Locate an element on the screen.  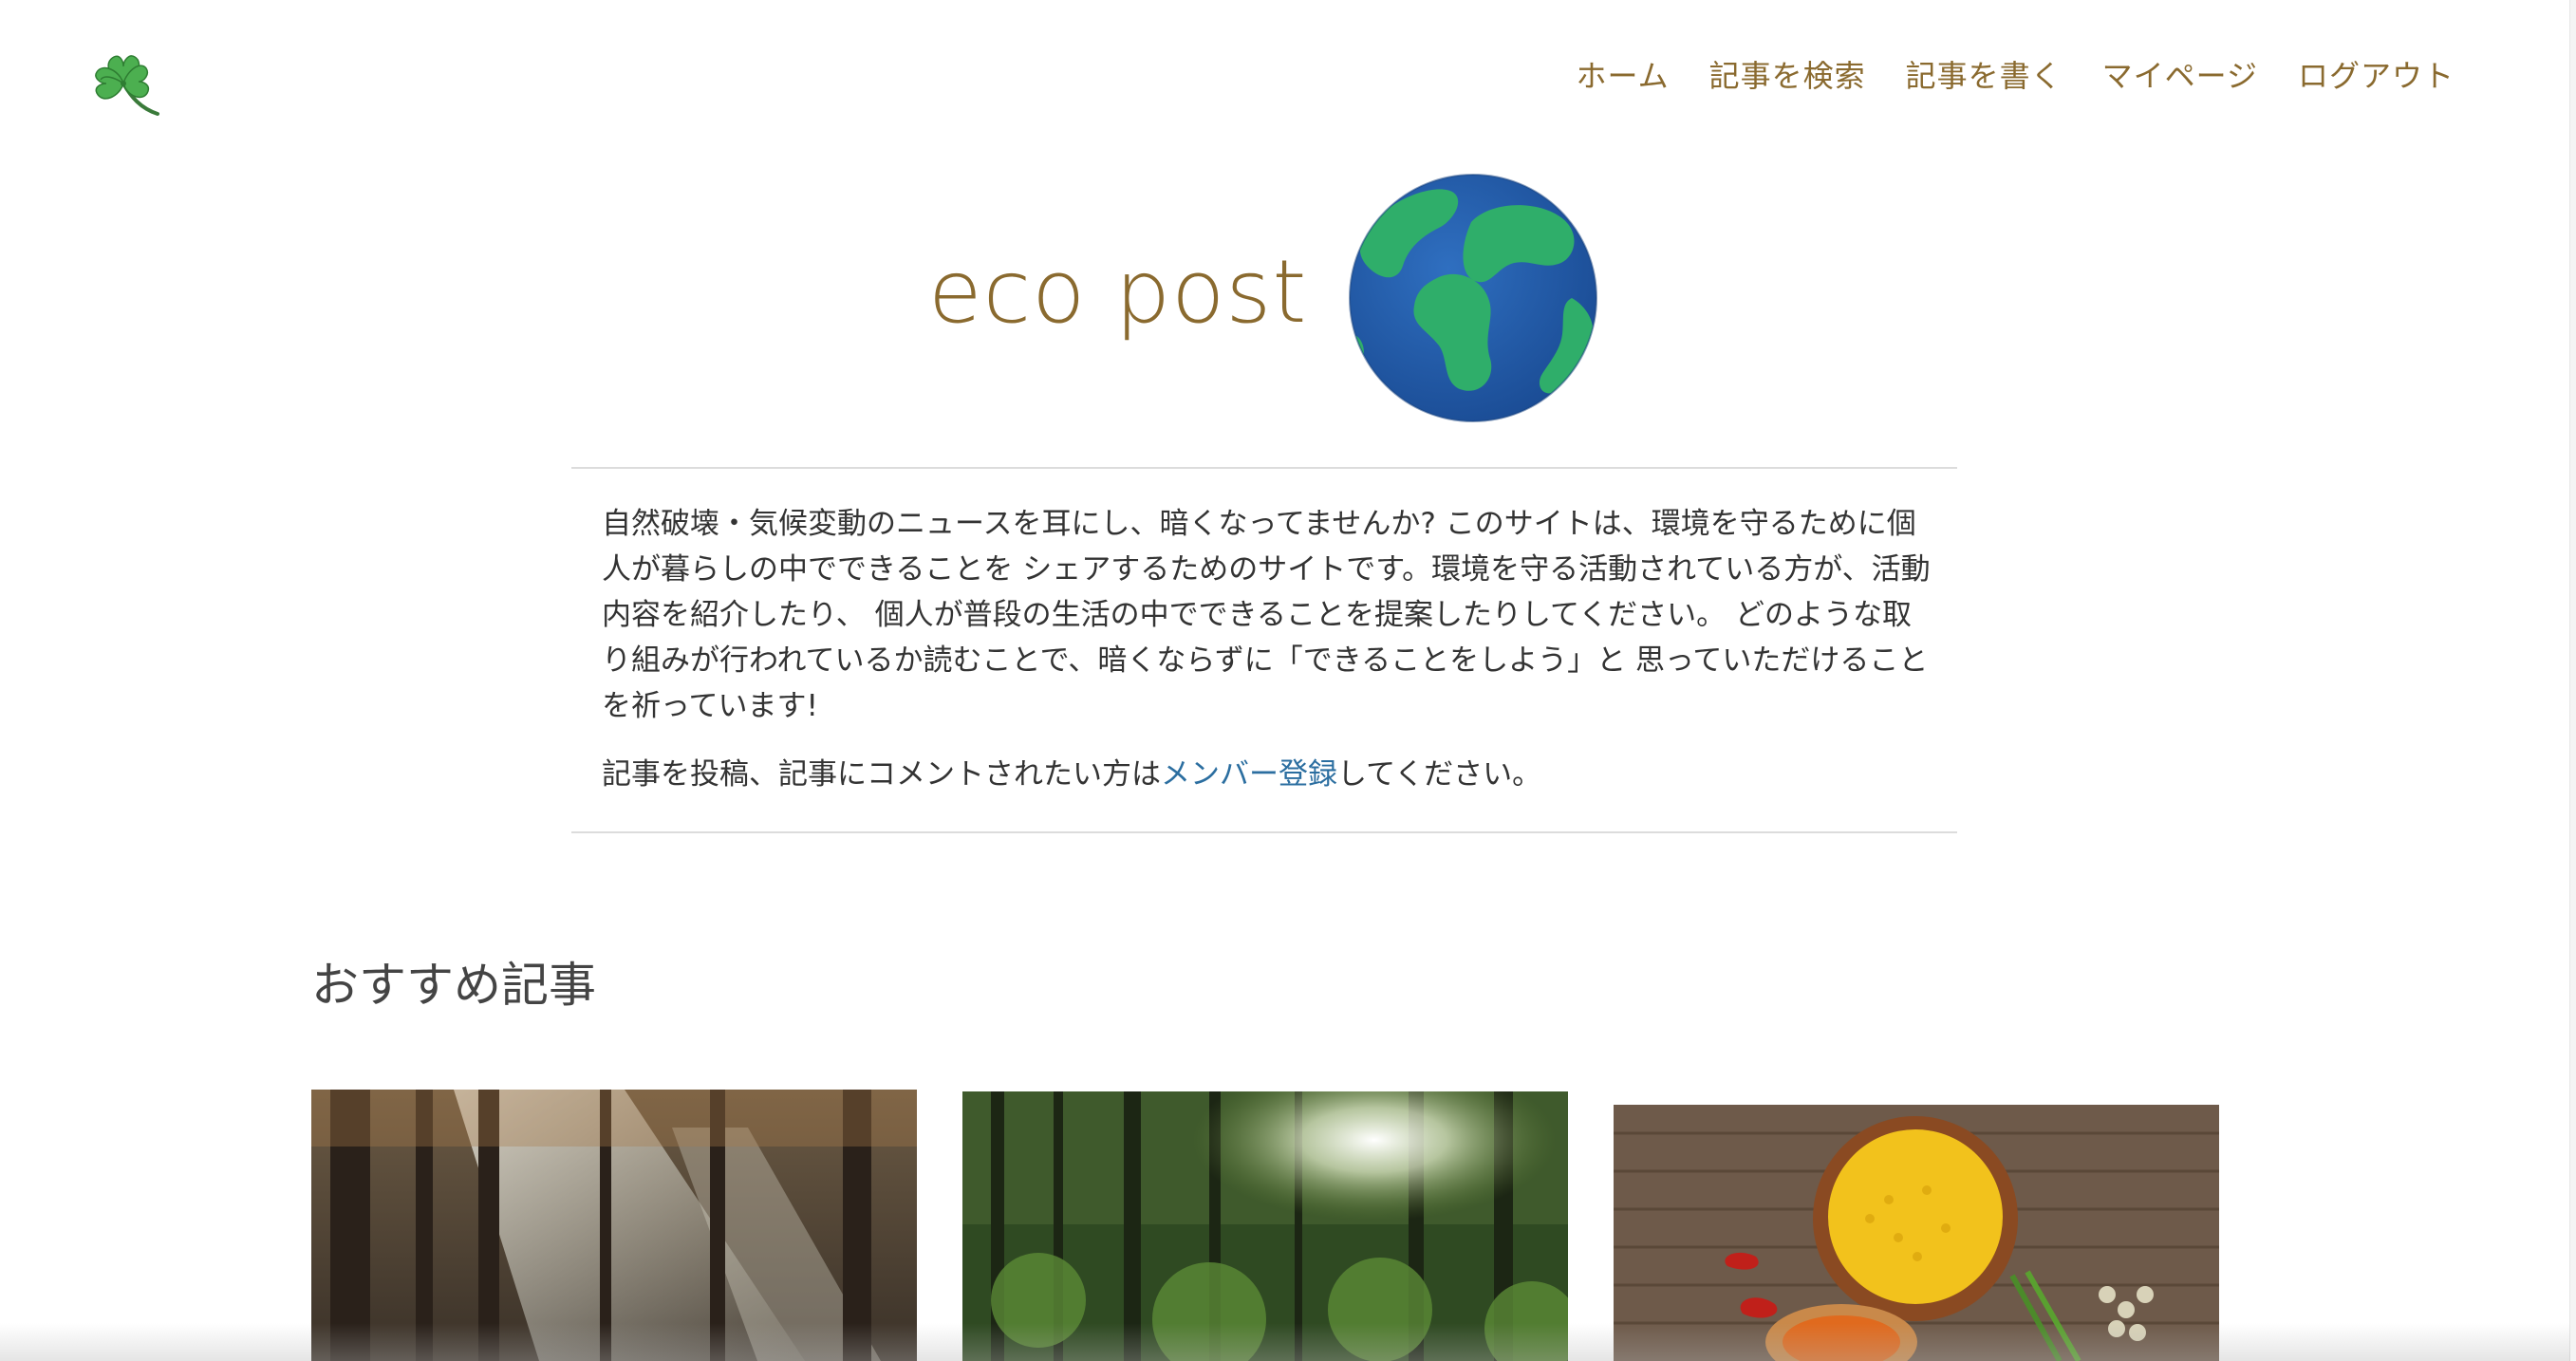
misty-forest-photo is located at coordinates (614, 1225).